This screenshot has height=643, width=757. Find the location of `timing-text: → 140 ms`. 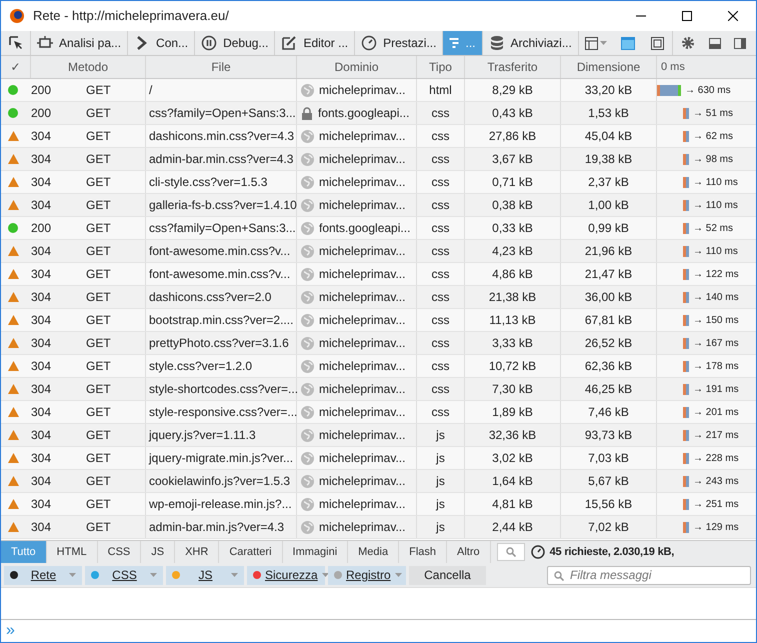

timing-text: → 140 ms is located at coordinates (716, 297).